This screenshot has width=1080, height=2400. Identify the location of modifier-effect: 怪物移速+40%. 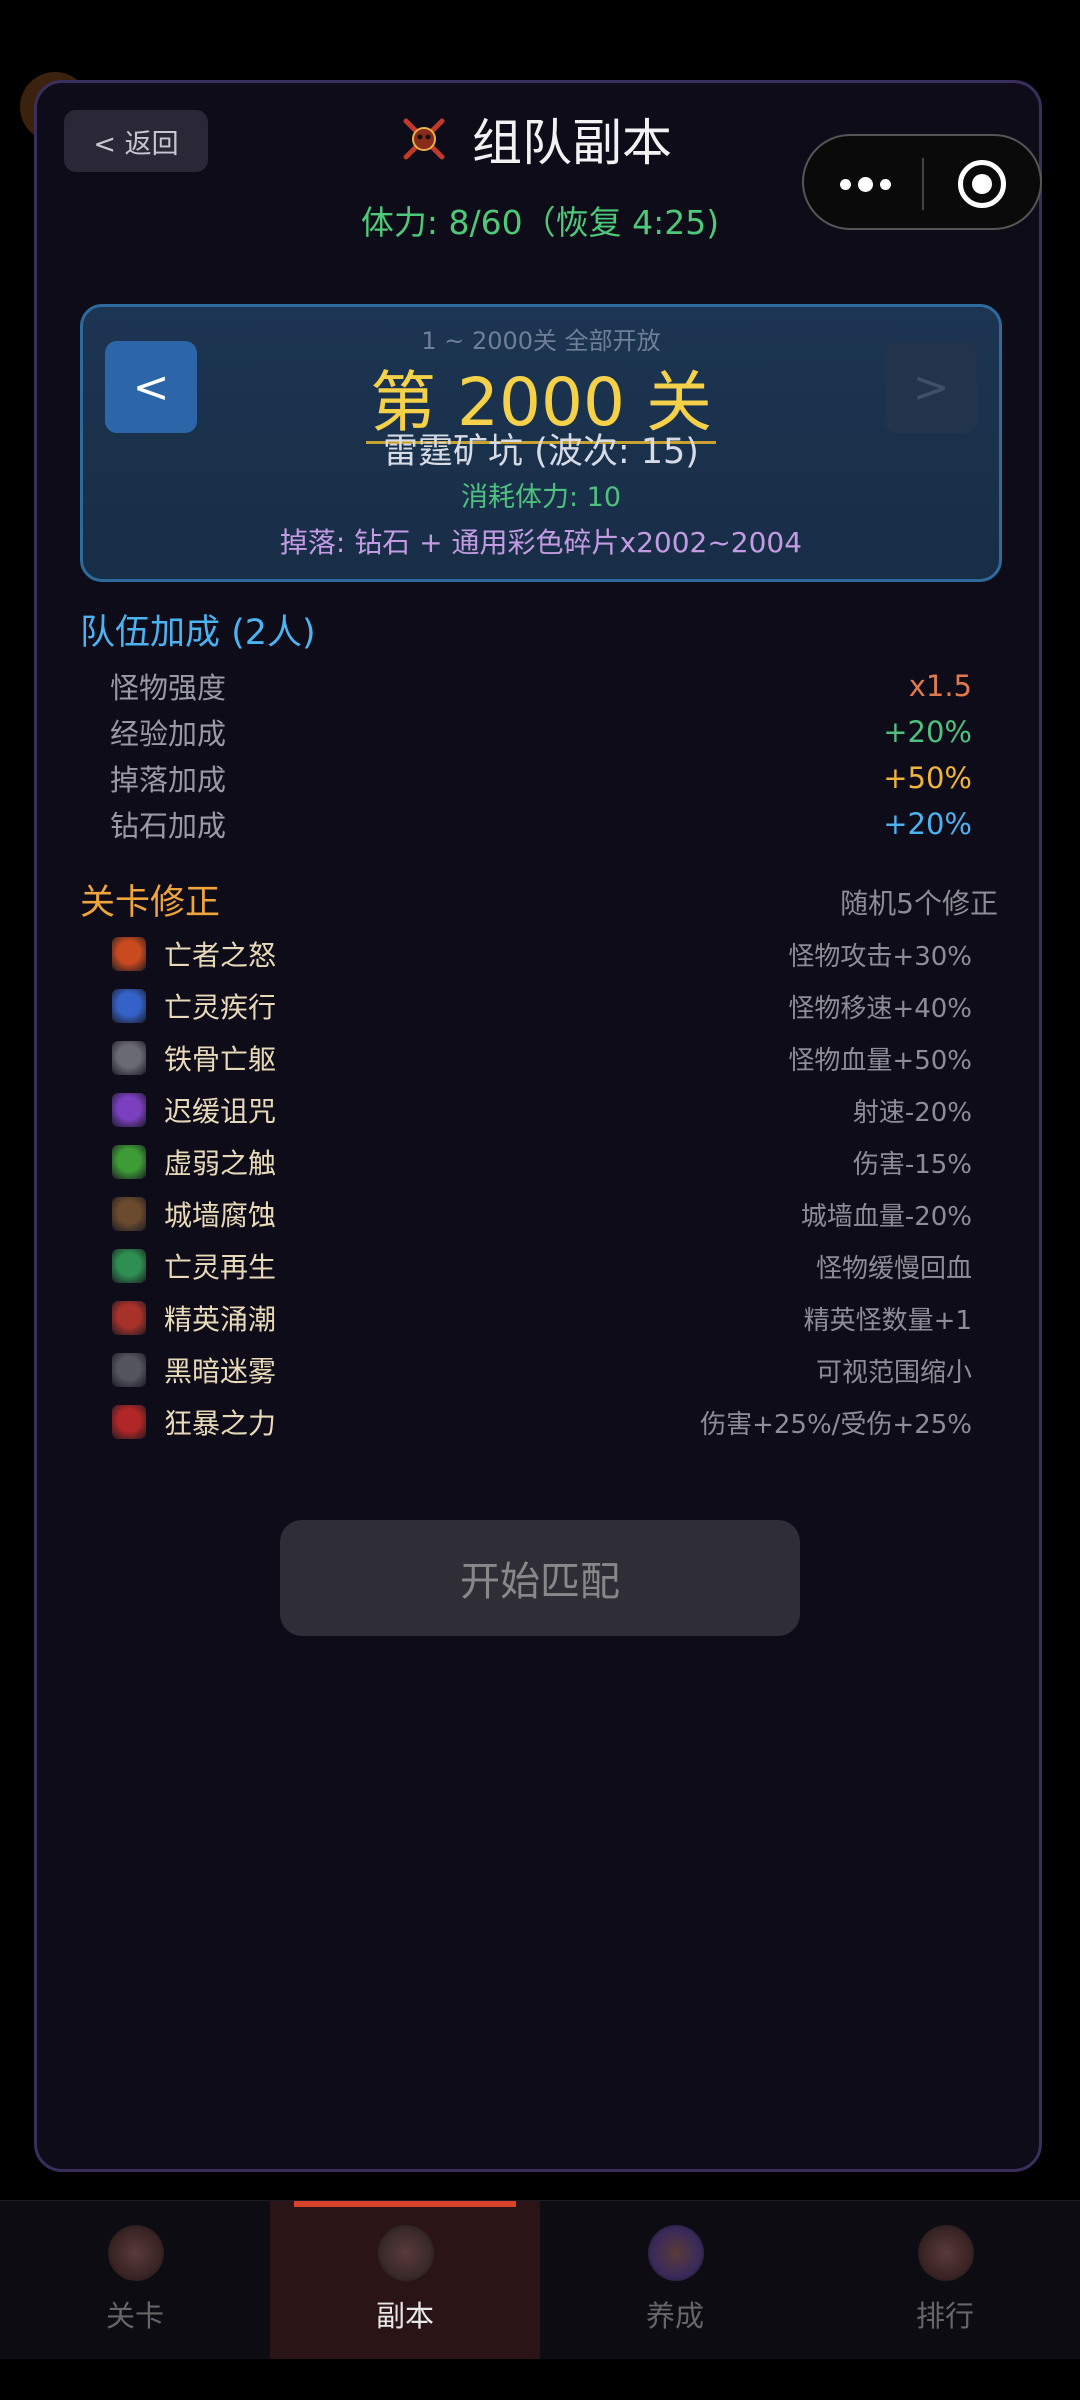
(880, 1008).